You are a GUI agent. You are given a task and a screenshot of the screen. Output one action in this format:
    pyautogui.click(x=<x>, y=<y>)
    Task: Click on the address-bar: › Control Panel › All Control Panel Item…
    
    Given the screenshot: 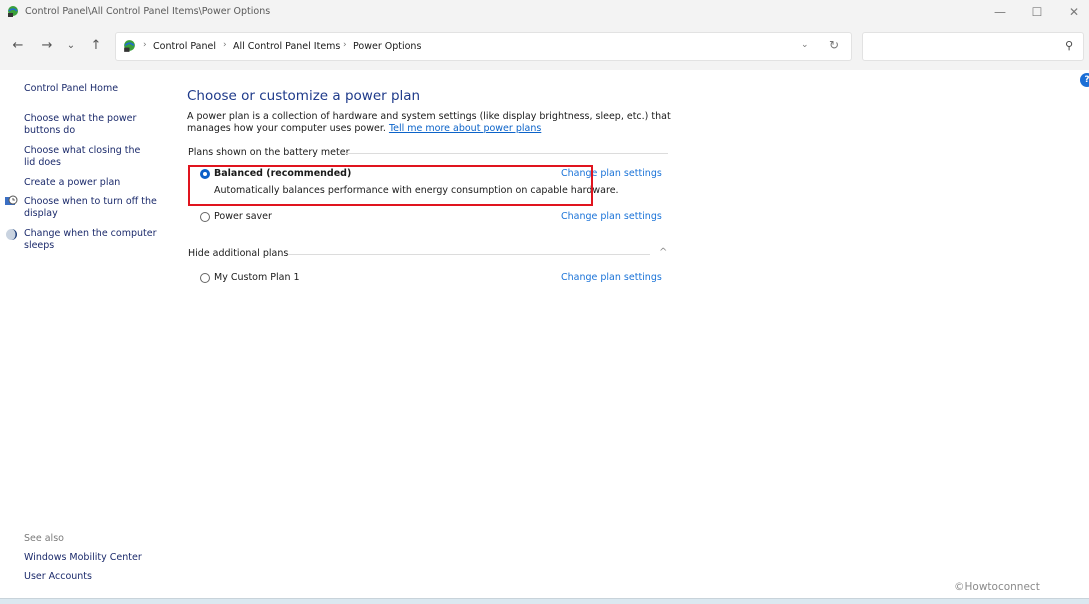 What is the action you would take?
    pyautogui.click(x=483, y=46)
    